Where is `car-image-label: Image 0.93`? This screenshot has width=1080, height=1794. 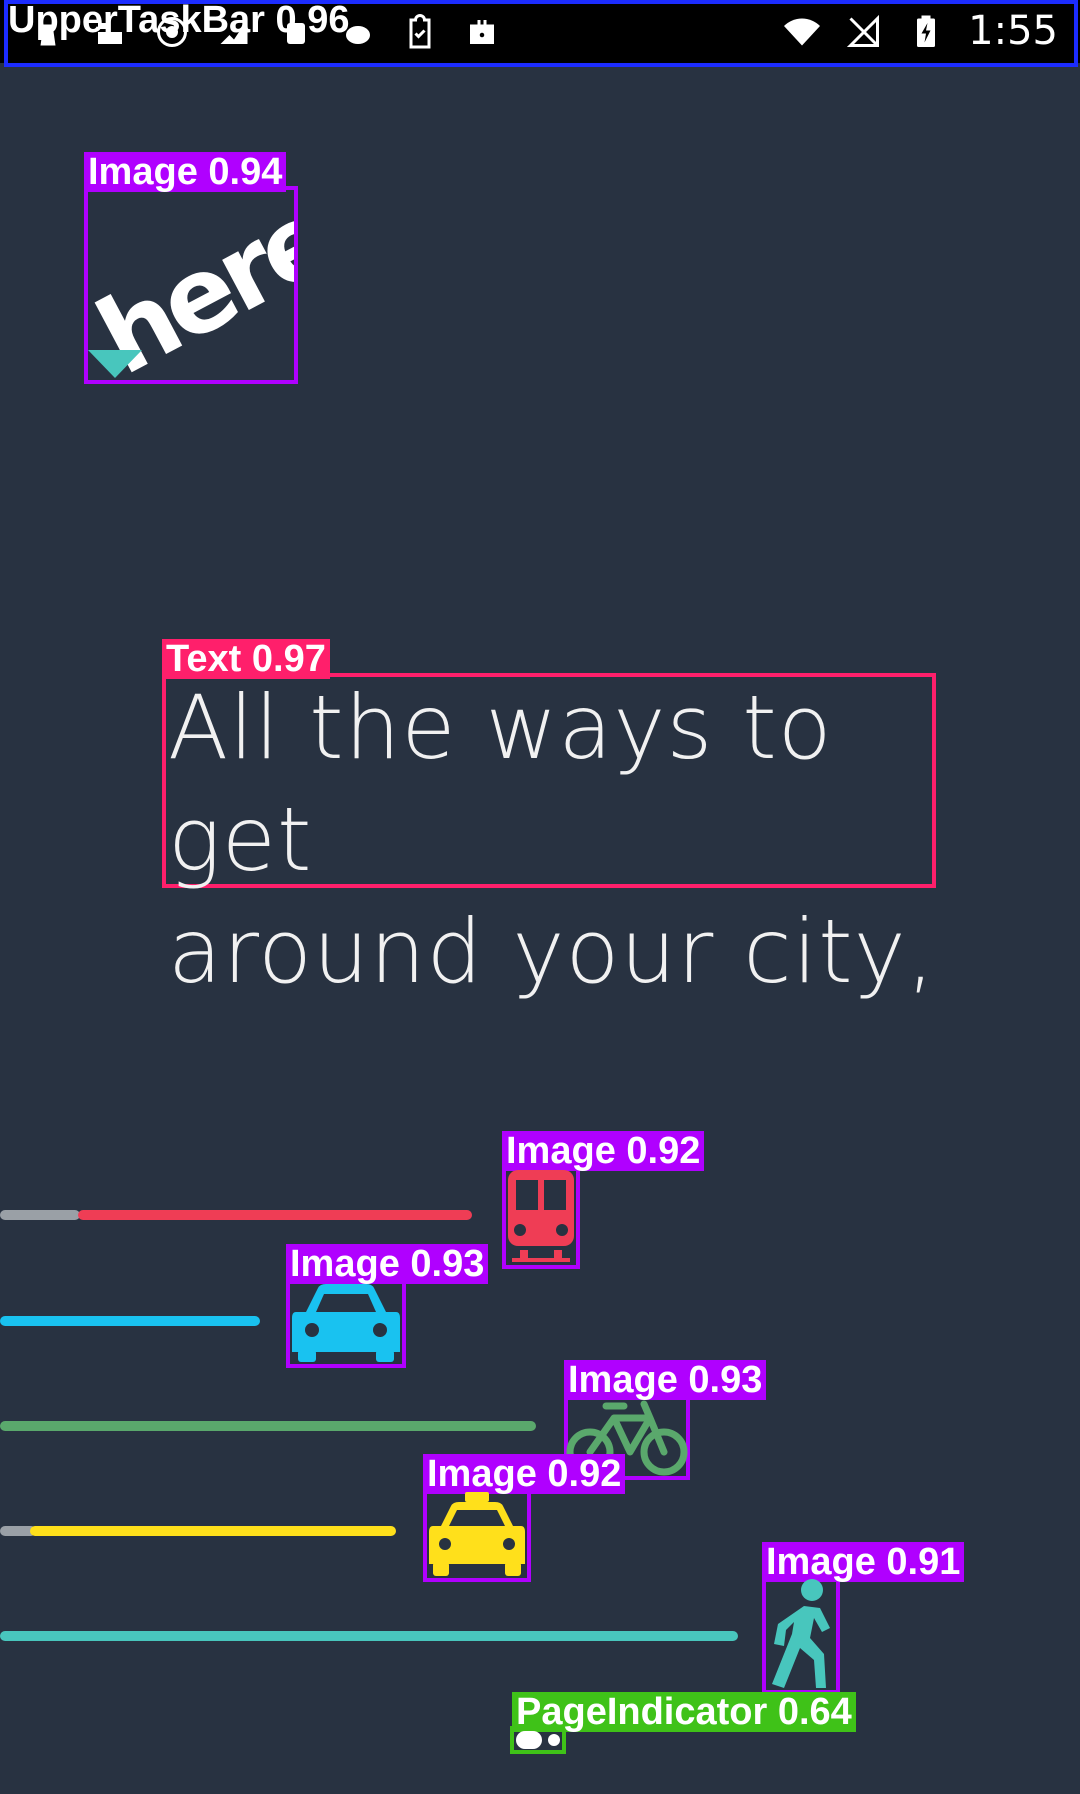 car-image-label: Image 0.93 is located at coordinates (387, 1264).